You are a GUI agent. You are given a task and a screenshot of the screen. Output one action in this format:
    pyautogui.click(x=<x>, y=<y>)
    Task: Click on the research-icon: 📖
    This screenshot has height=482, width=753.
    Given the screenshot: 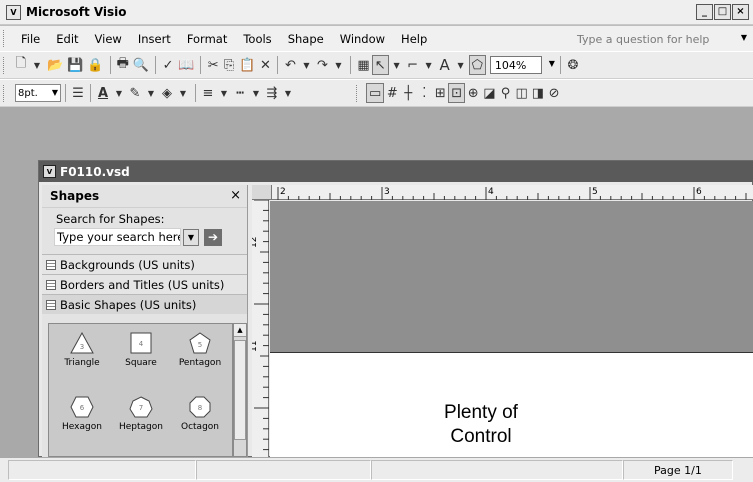 What is the action you would take?
    pyautogui.click(x=186, y=65)
    